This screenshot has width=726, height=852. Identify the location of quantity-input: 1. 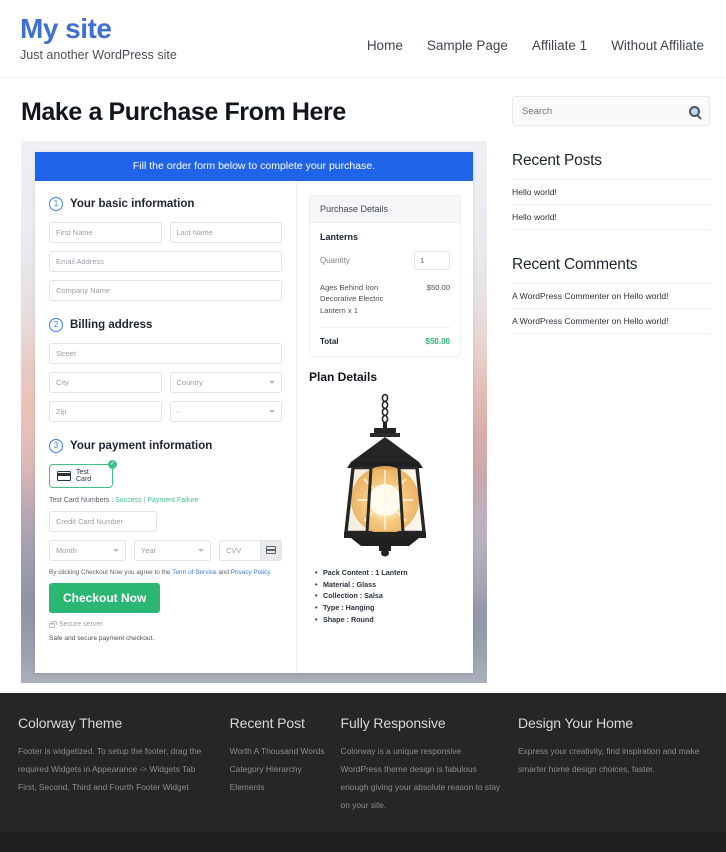
(432, 260).